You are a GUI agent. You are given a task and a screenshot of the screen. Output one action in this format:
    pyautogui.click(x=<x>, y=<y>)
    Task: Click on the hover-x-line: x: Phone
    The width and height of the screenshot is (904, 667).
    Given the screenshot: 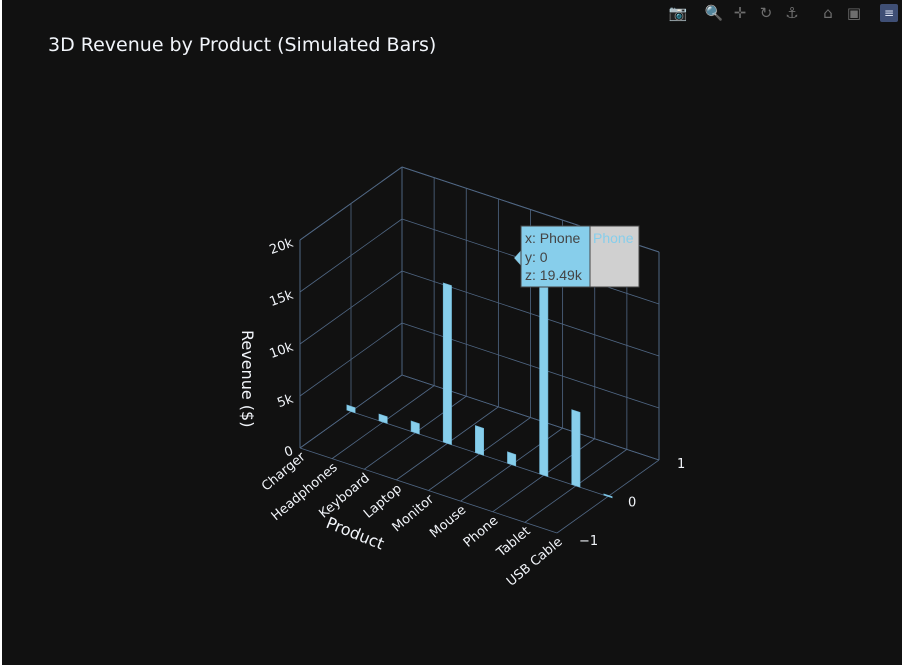 What is the action you would take?
    pyautogui.click(x=552, y=238)
    